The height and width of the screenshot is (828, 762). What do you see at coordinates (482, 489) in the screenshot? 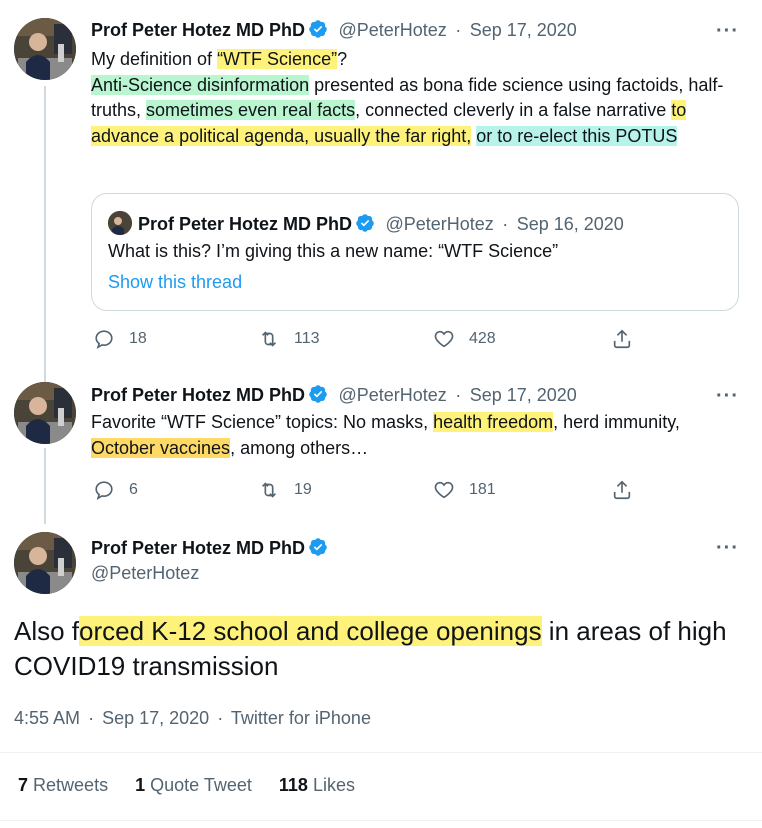
I see `like-count: 181` at bounding box center [482, 489].